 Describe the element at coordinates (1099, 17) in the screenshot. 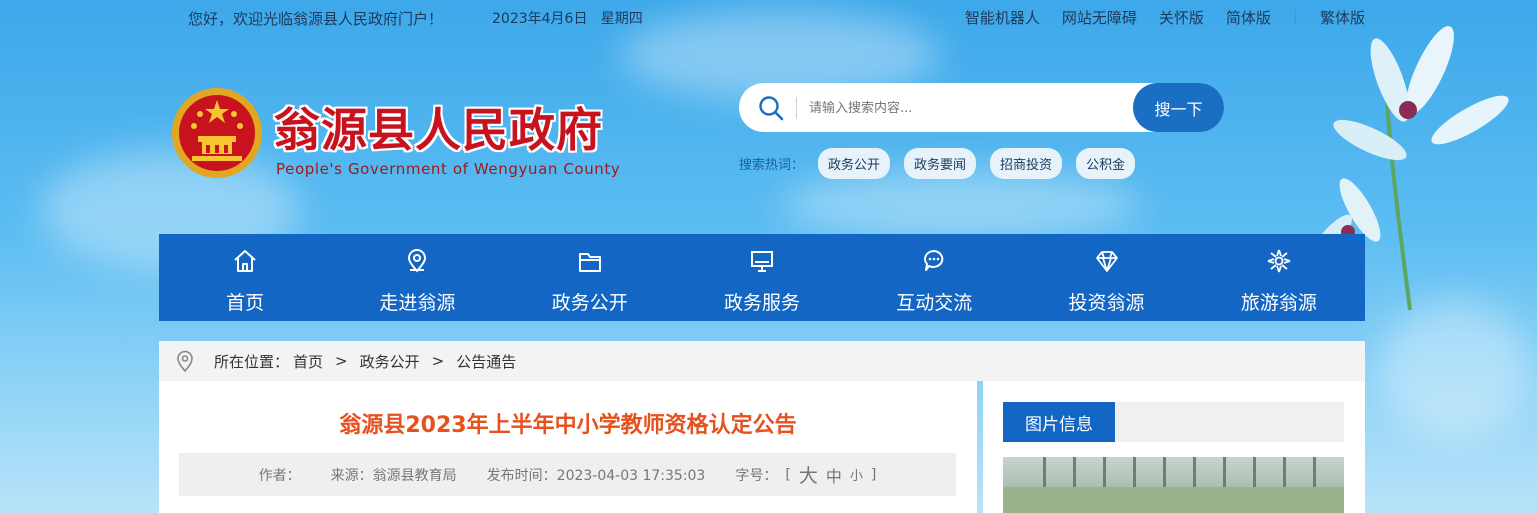

I see `accessibility-link: 网站无障碍` at that location.